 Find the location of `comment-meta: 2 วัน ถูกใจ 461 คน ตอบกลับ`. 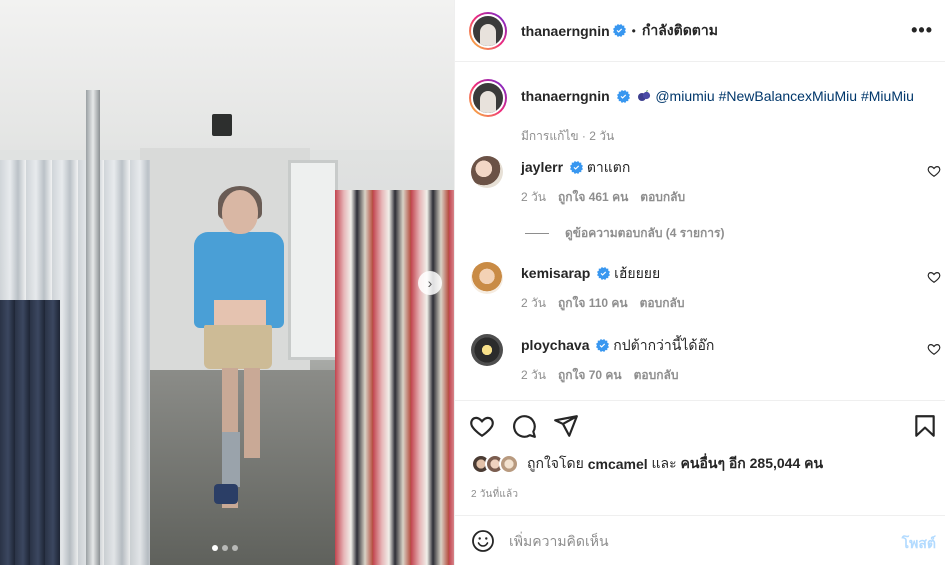

comment-meta: 2 วัน ถูกใจ 461 คน ตอบกลับ is located at coordinates (603, 197).